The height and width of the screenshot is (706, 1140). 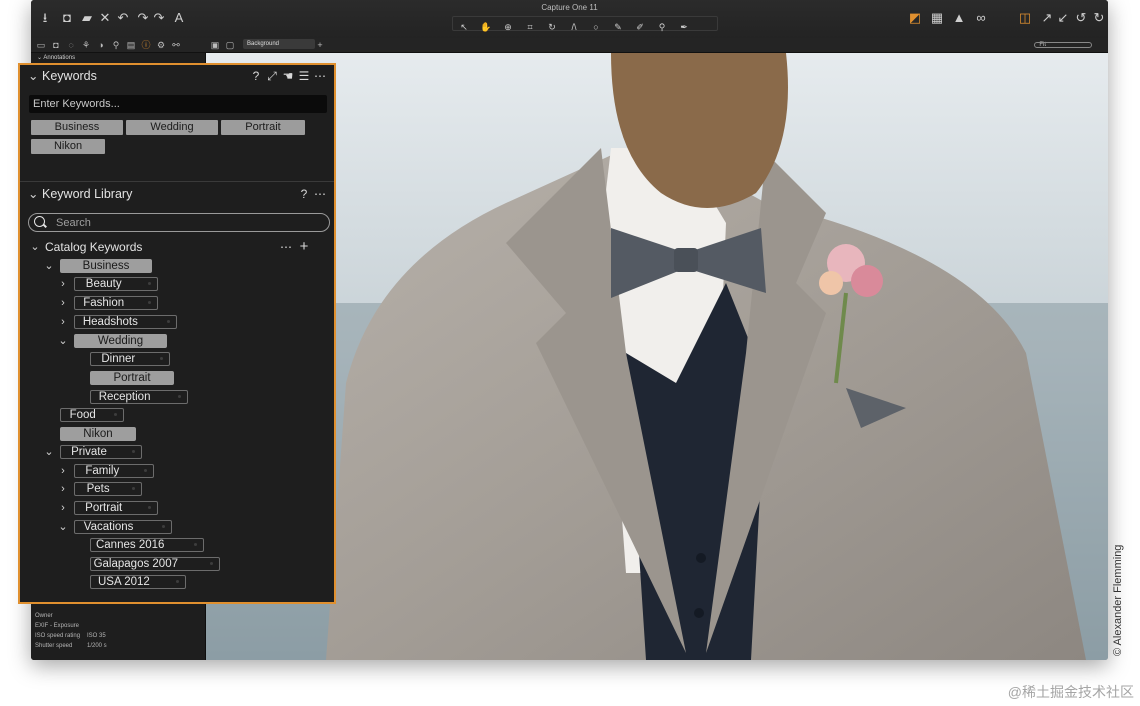 What do you see at coordinates (106, 266) in the screenshot?
I see `keyword-node-business: Business` at bounding box center [106, 266].